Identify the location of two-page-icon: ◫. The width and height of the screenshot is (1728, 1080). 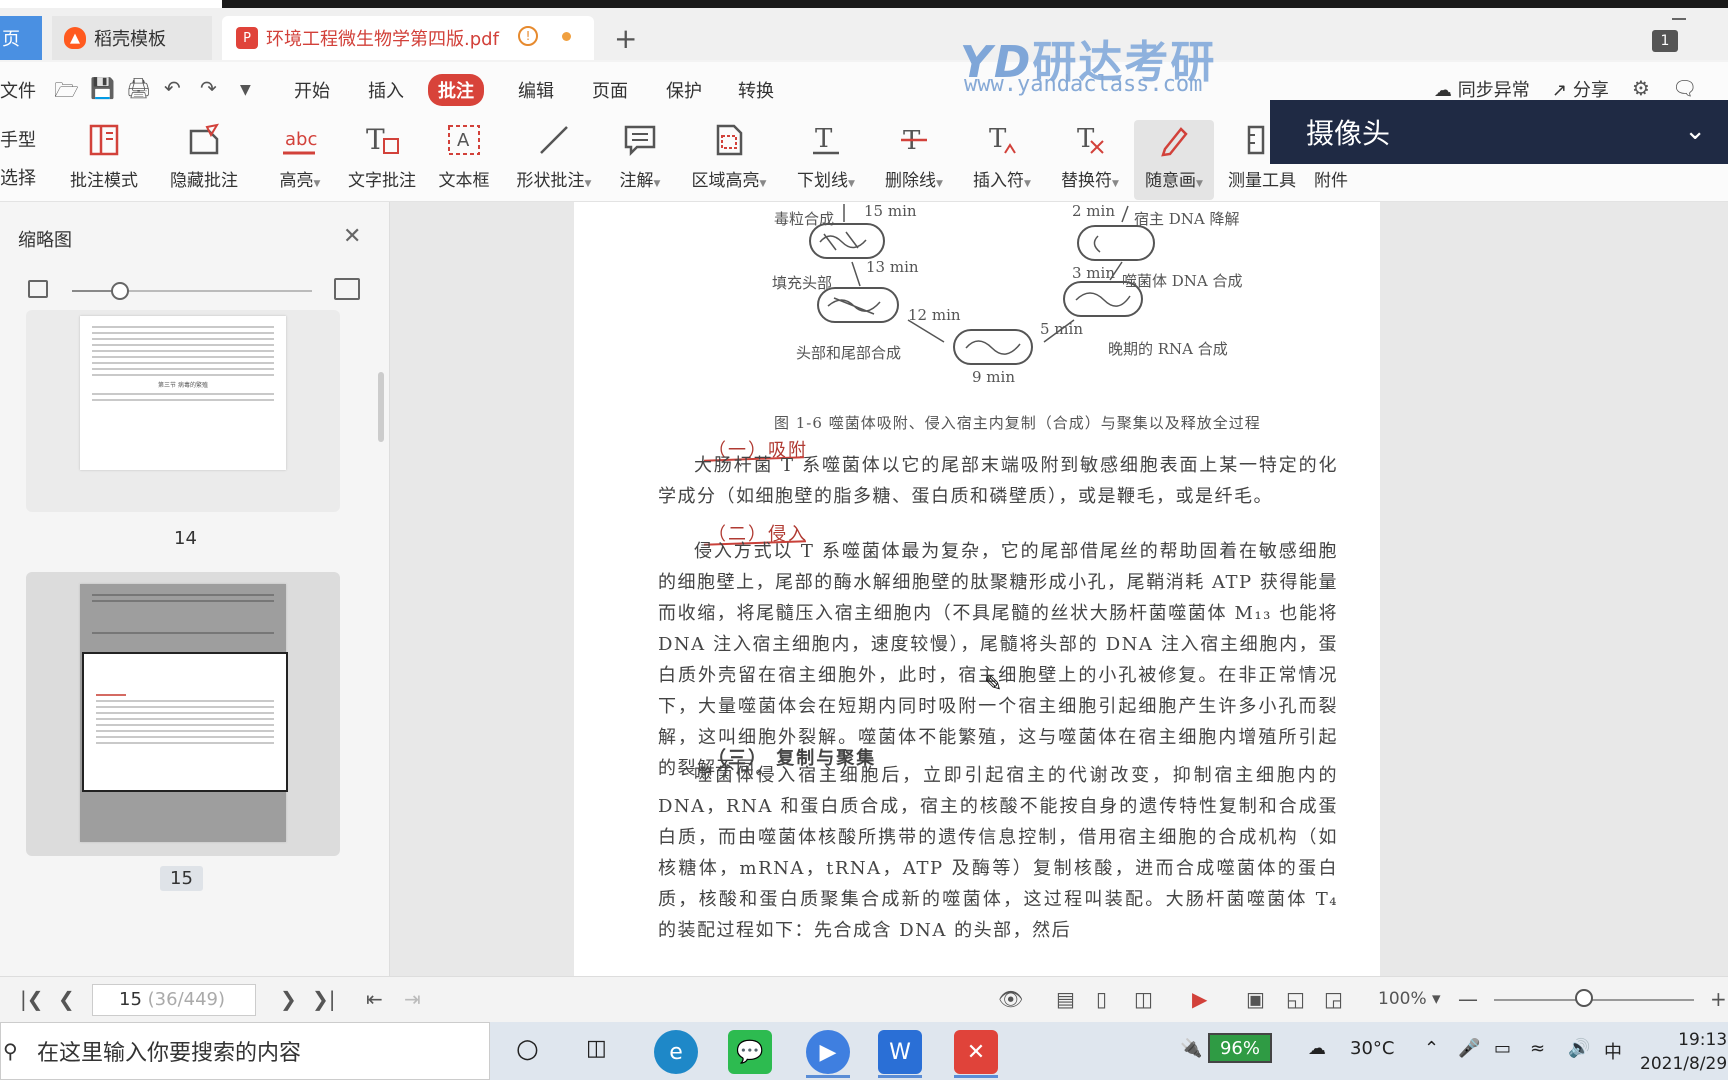
(1143, 999).